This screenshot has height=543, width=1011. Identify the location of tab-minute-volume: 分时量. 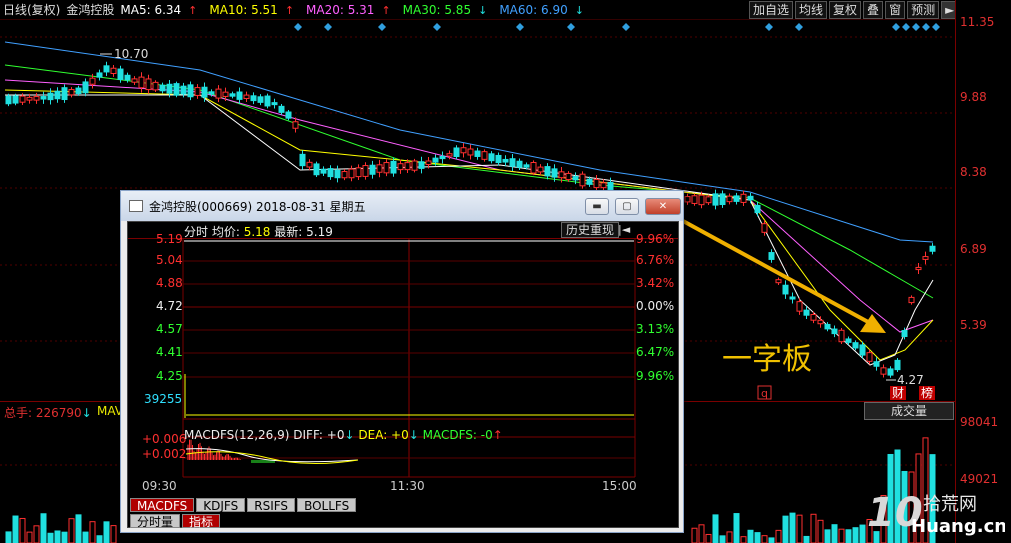
(155, 521).